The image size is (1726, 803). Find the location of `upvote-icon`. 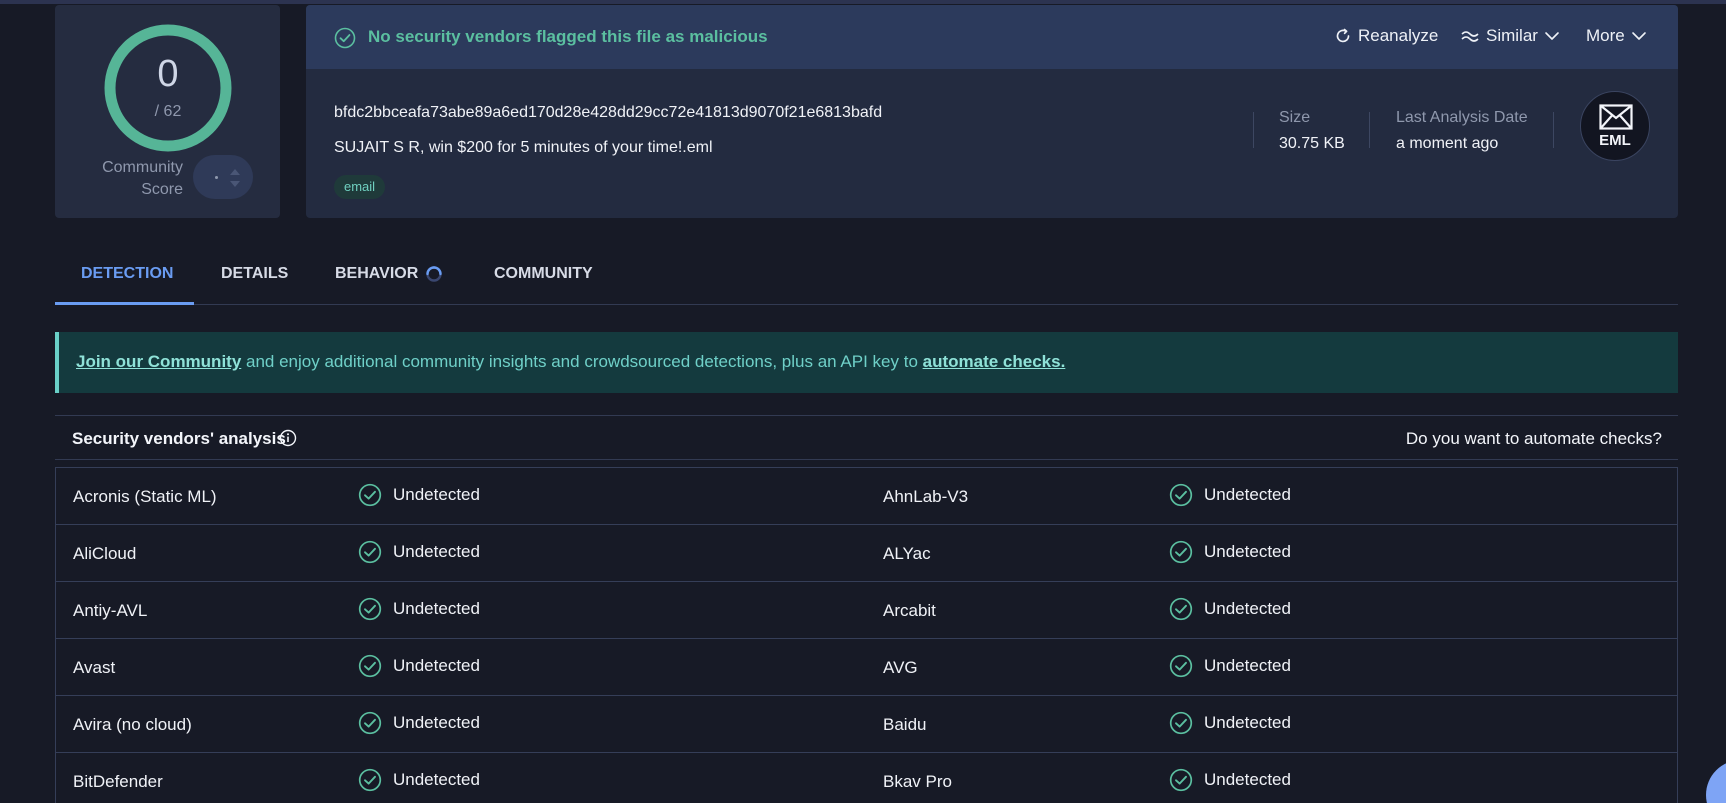

upvote-icon is located at coordinates (235, 172).